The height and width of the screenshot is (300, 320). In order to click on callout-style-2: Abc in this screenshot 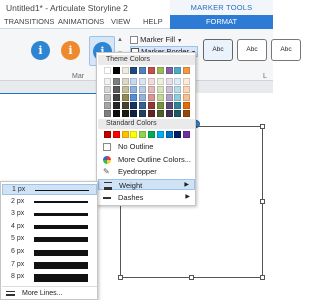, I will do `click(252, 50)`.